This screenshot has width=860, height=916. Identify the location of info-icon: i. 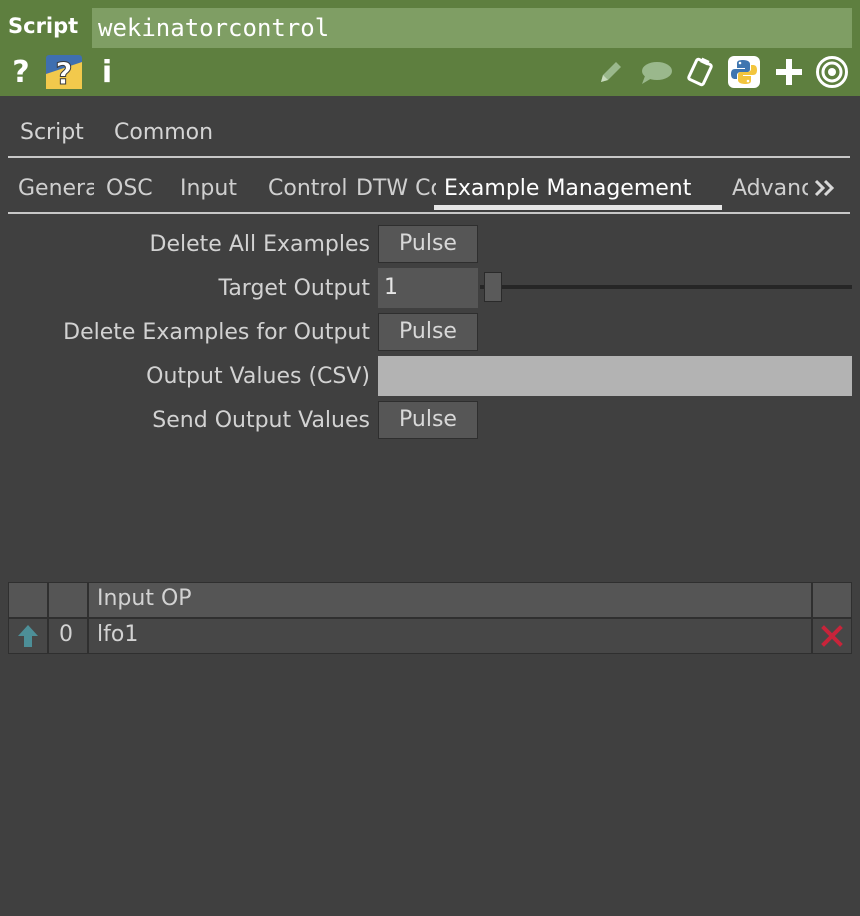
(107, 72).